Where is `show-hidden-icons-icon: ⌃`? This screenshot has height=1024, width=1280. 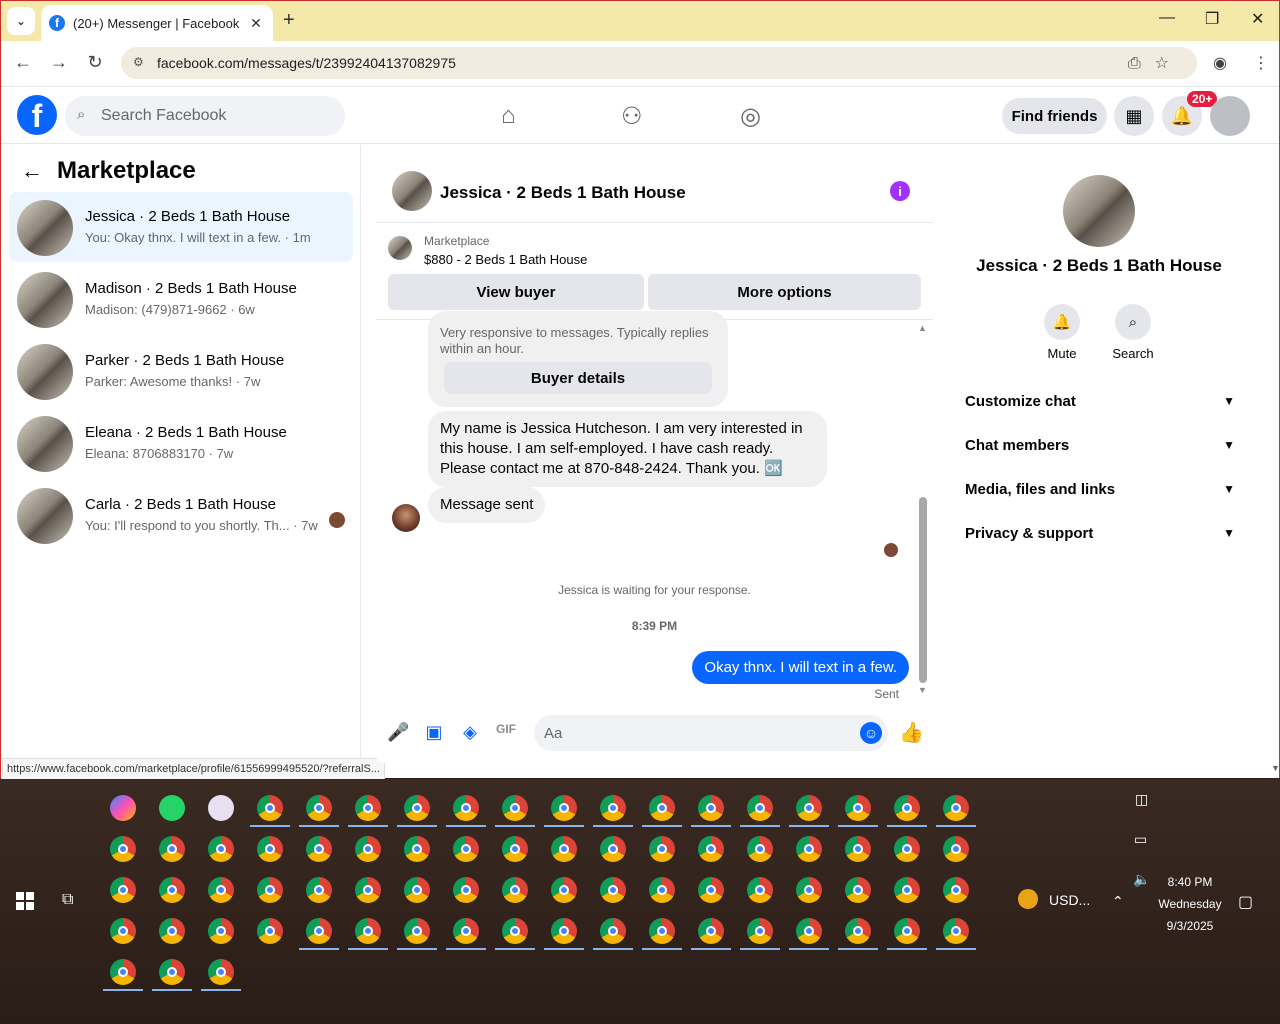 show-hidden-icons-icon: ⌃ is located at coordinates (1118, 901).